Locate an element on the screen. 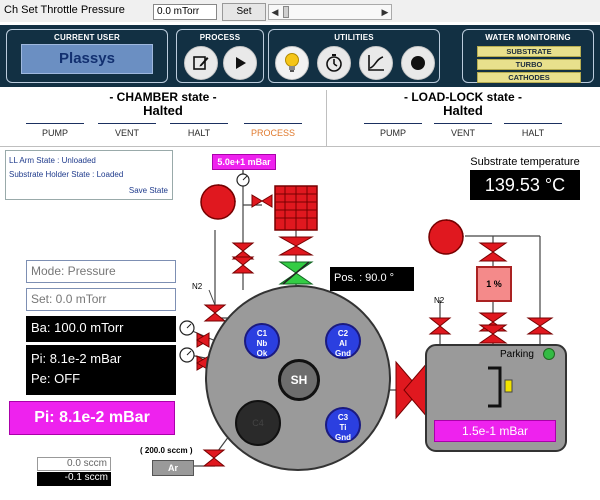 This screenshot has width=600, height=500. chamber-halt-button: HALT is located at coordinates (199, 130).